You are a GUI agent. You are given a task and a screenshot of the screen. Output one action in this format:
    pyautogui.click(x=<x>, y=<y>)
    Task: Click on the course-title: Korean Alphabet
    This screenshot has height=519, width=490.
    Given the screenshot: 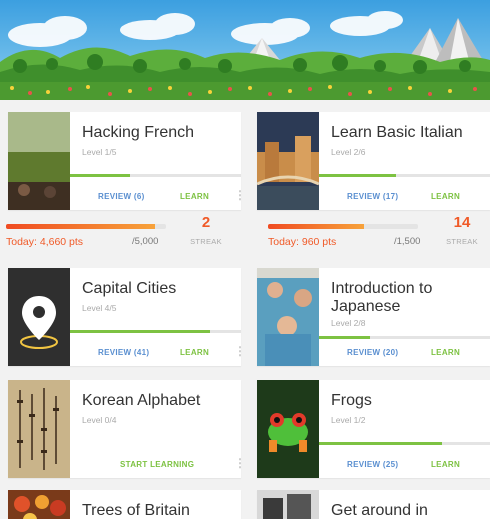 What is the action you would take?
    pyautogui.click(x=141, y=400)
    